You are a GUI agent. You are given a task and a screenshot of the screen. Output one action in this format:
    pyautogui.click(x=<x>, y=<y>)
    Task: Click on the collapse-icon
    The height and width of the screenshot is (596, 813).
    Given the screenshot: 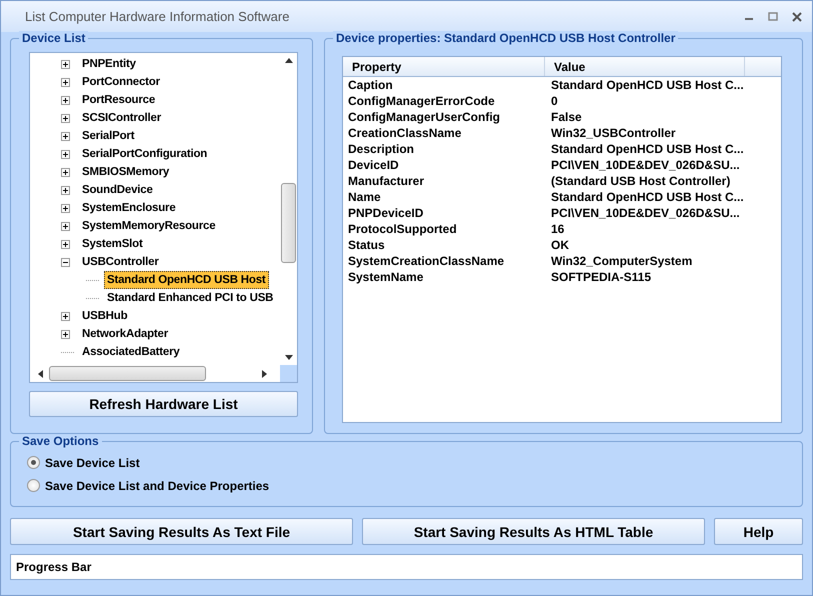 What is the action you would take?
    pyautogui.click(x=65, y=262)
    